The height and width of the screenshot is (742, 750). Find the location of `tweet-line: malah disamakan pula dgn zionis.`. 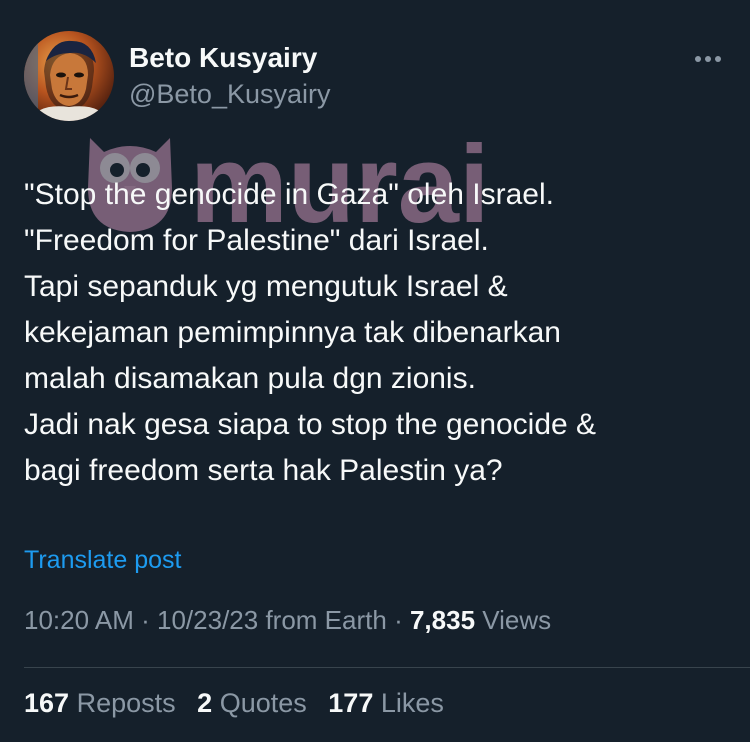

tweet-line: malah disamakan pula dgn zionis. is located at coordinates (250, 378).